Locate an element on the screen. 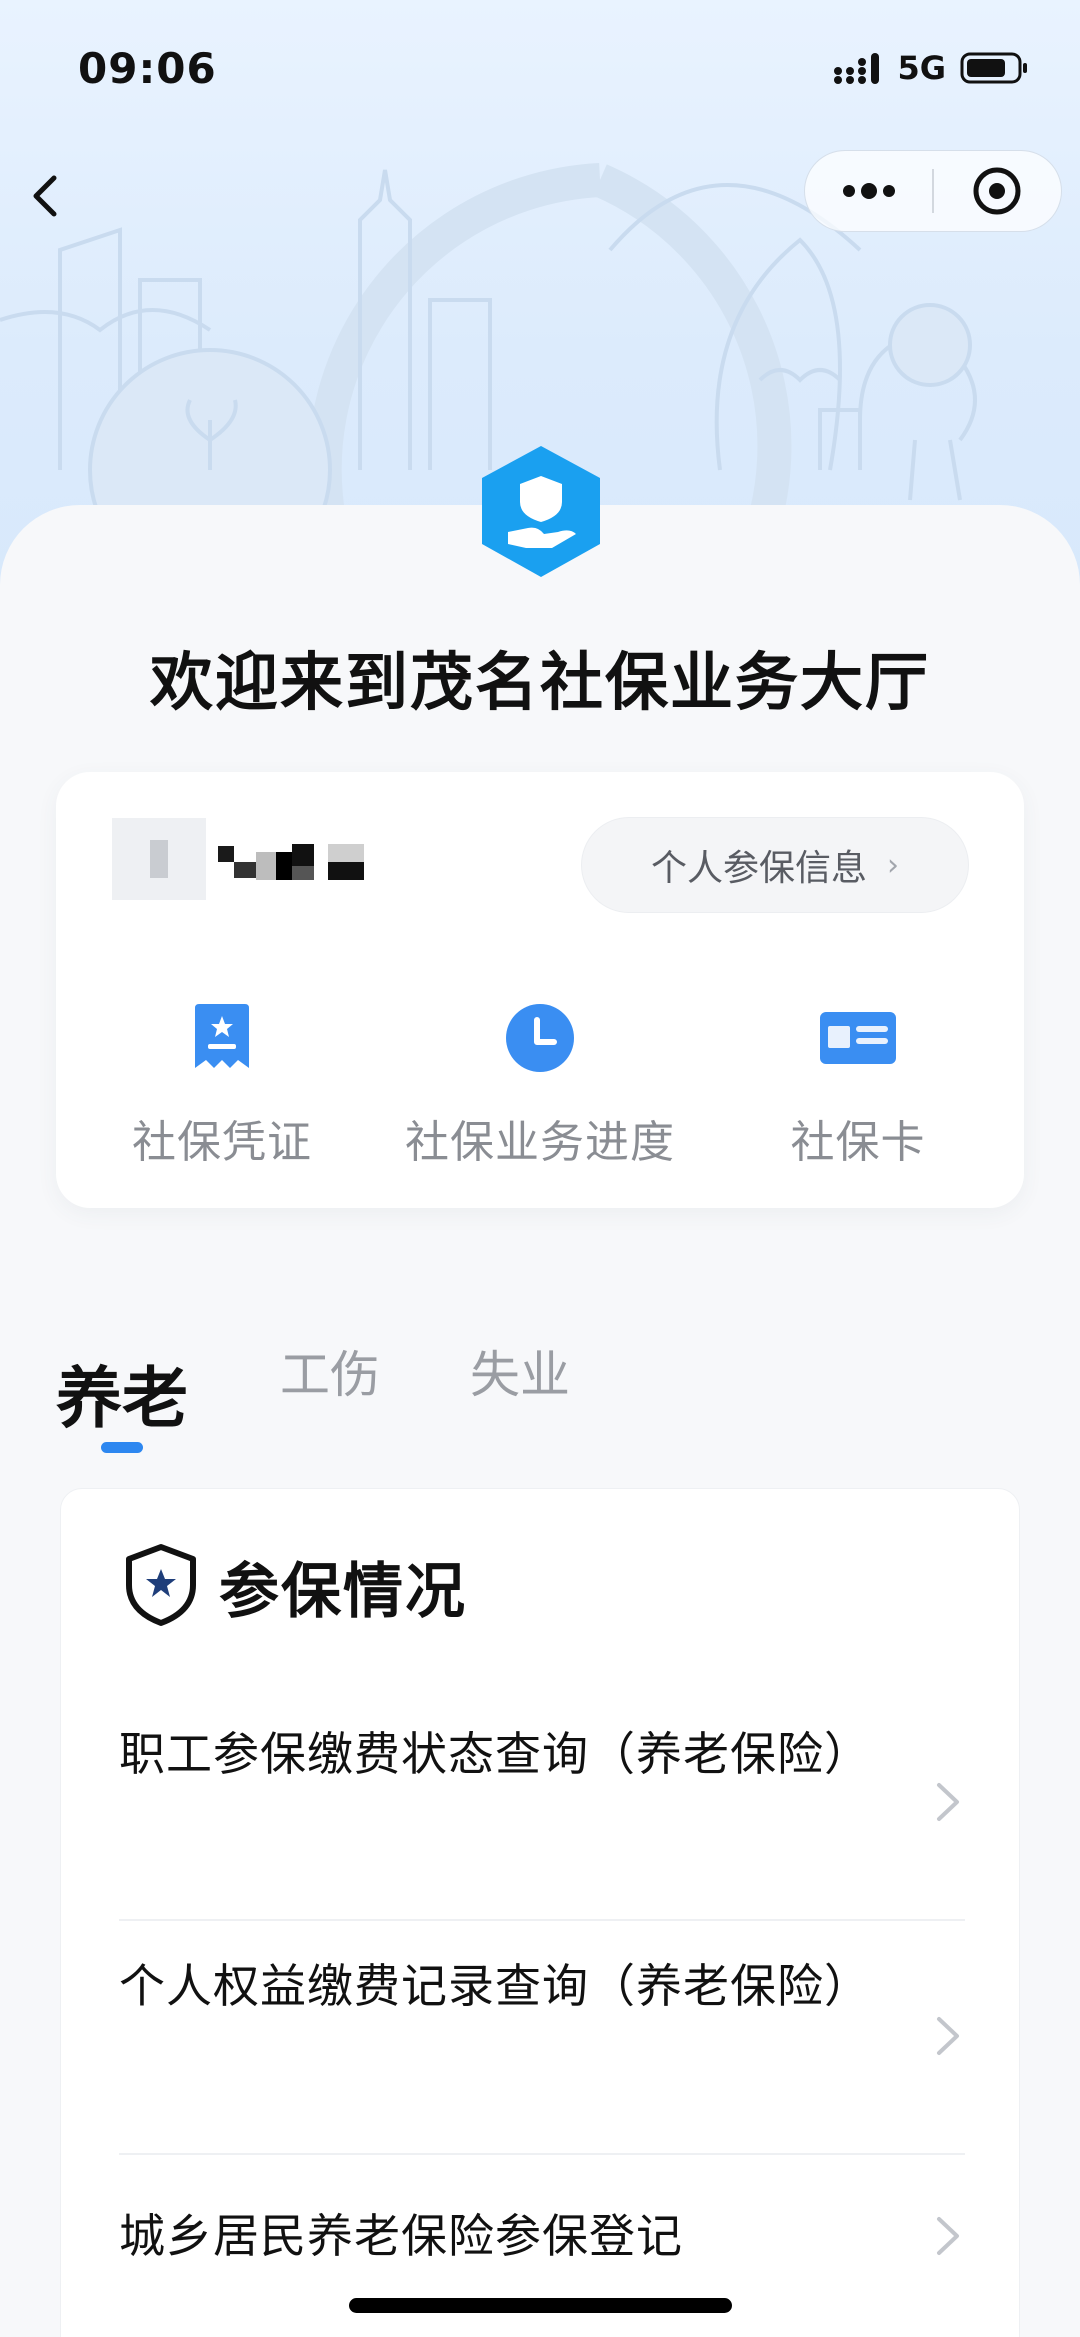 Image resolution: width=1080 pixels, height=2337 pixels. signal-icon is located at coordinates (857, 68).